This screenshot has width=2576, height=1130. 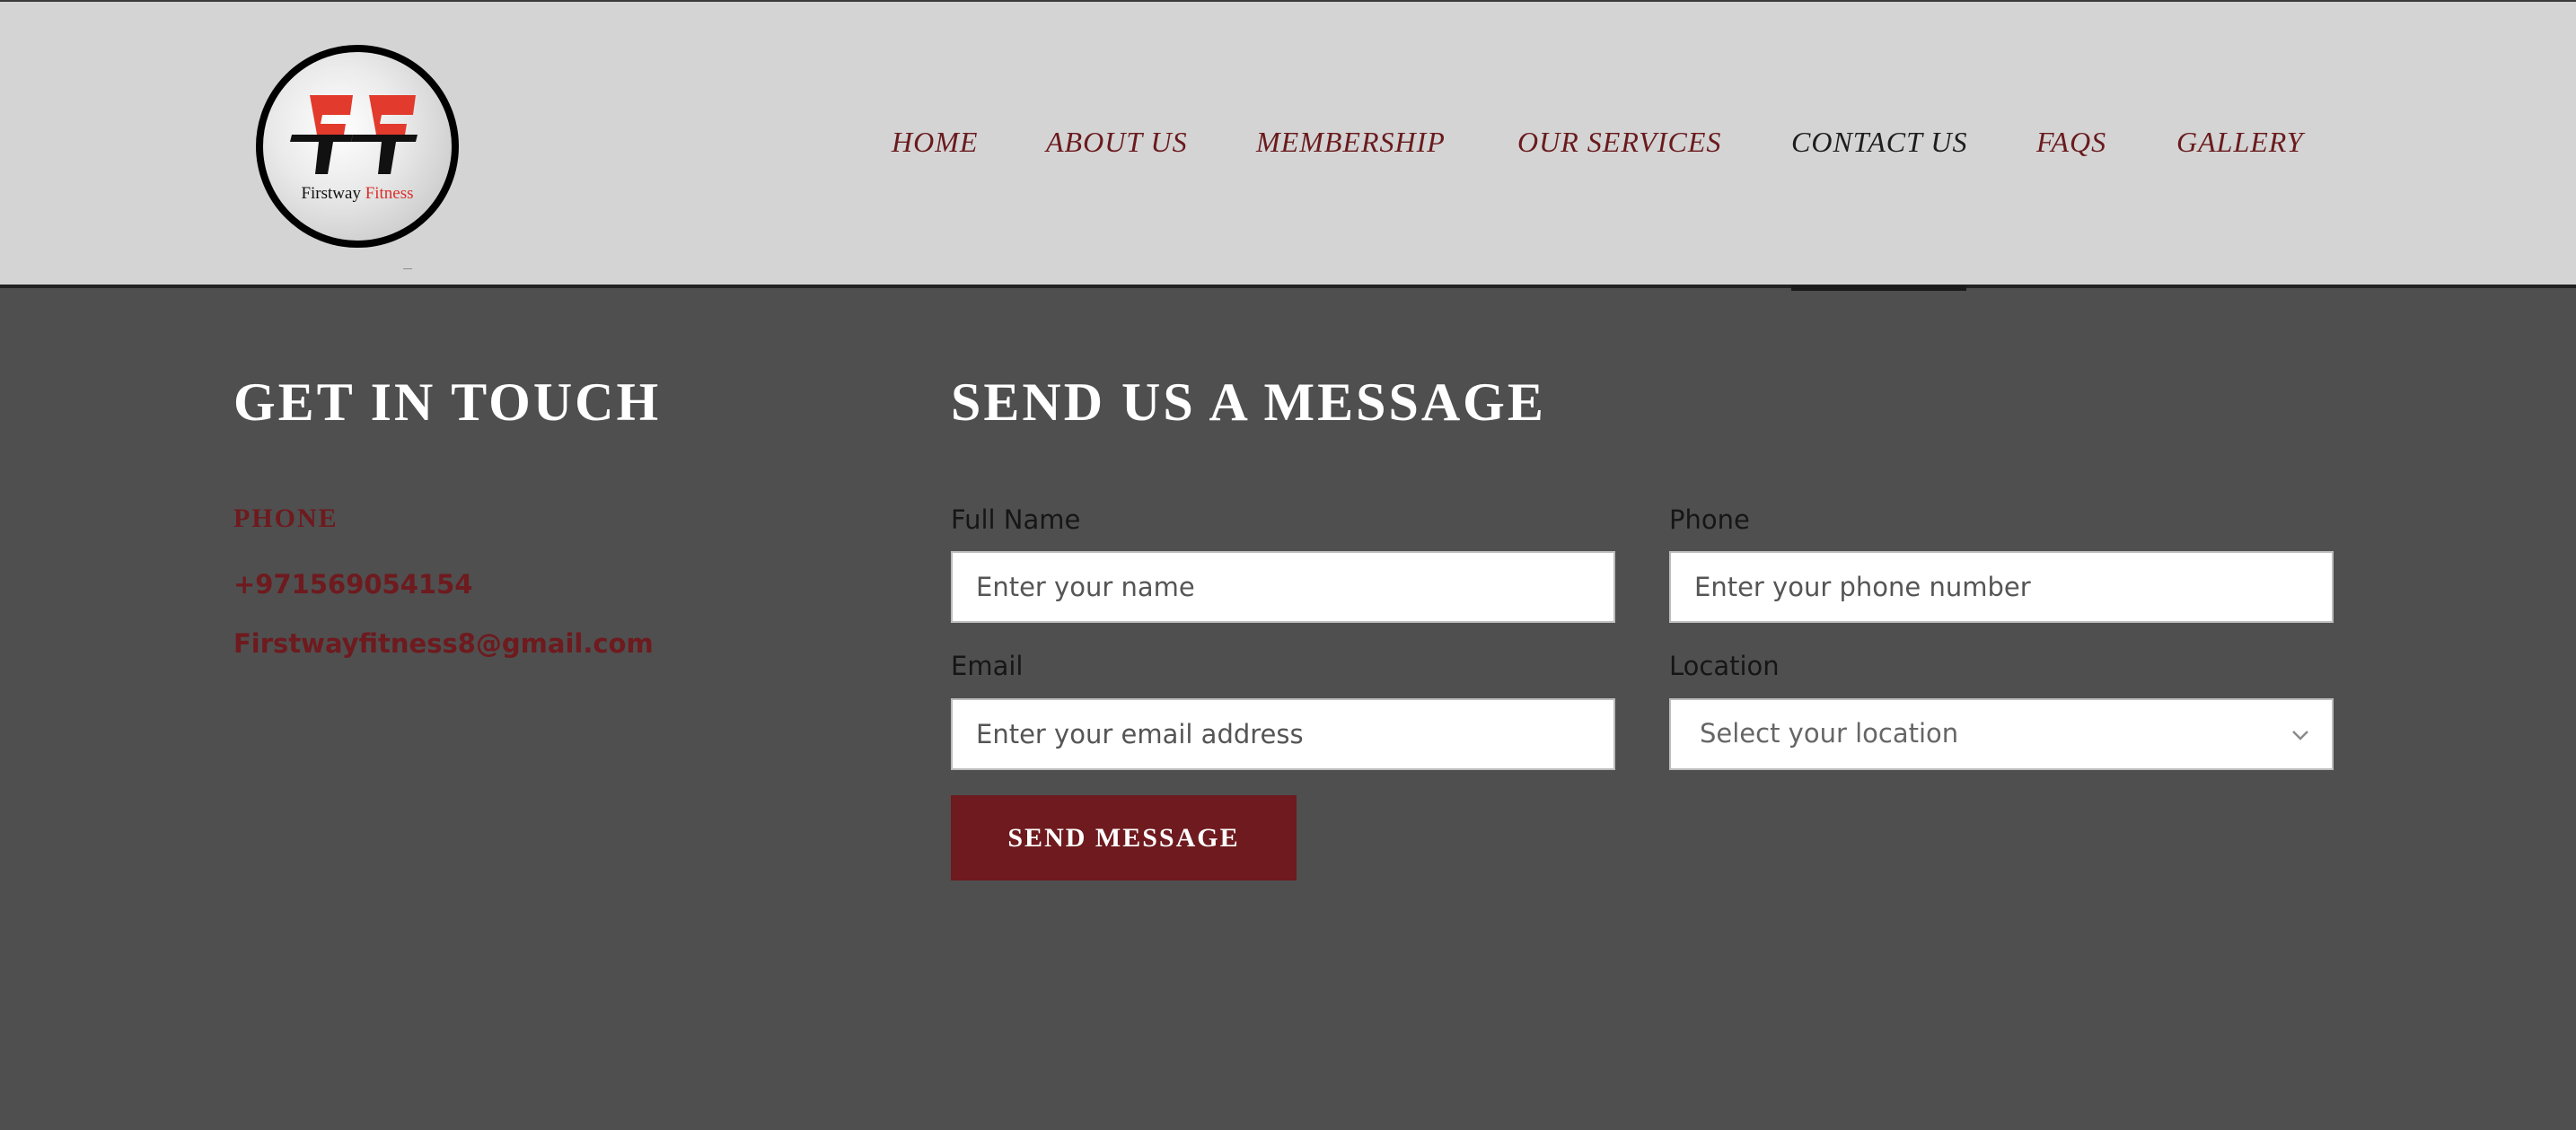 What do you see at coordinates (2001, 734) in the screenshot?
I see `location-select: Select your location` at bounding box center [2001, 734].